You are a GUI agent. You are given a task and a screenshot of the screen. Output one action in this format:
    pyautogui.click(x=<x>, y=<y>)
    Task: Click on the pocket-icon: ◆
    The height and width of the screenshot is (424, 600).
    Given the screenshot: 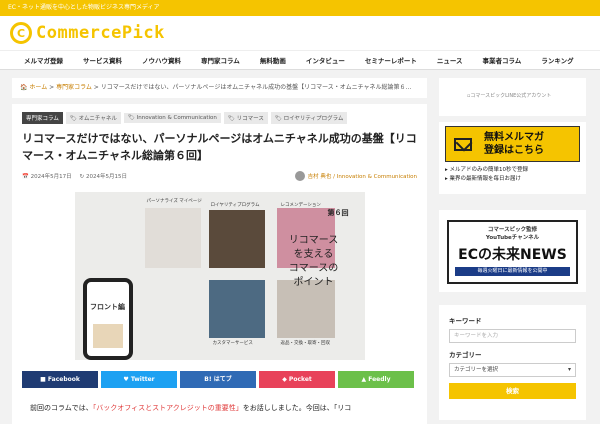 What is the action you would take?
    pyautogui.click(x=285, y=379)
    